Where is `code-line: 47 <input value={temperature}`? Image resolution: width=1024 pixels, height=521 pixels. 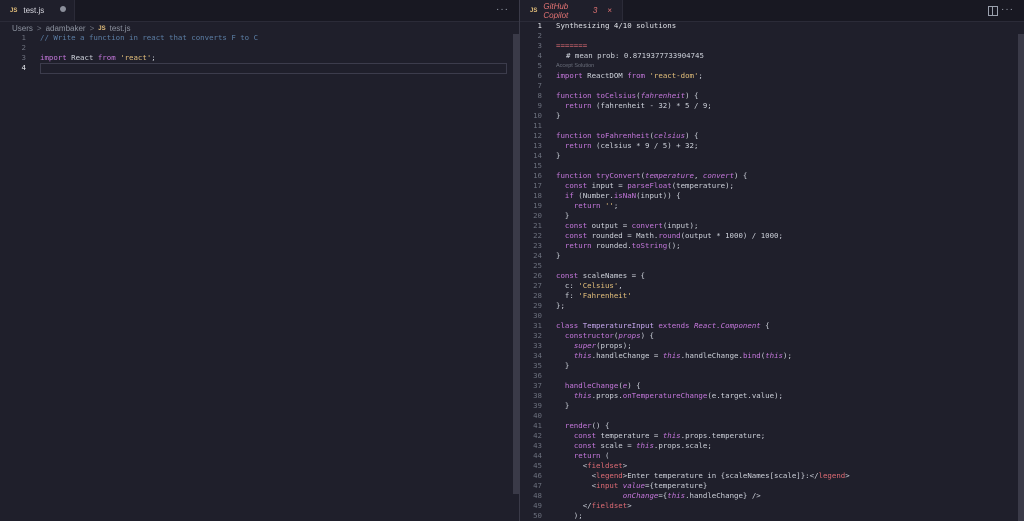 code-line: 47 <input value={temperature} is located at coordinates (772, 486).